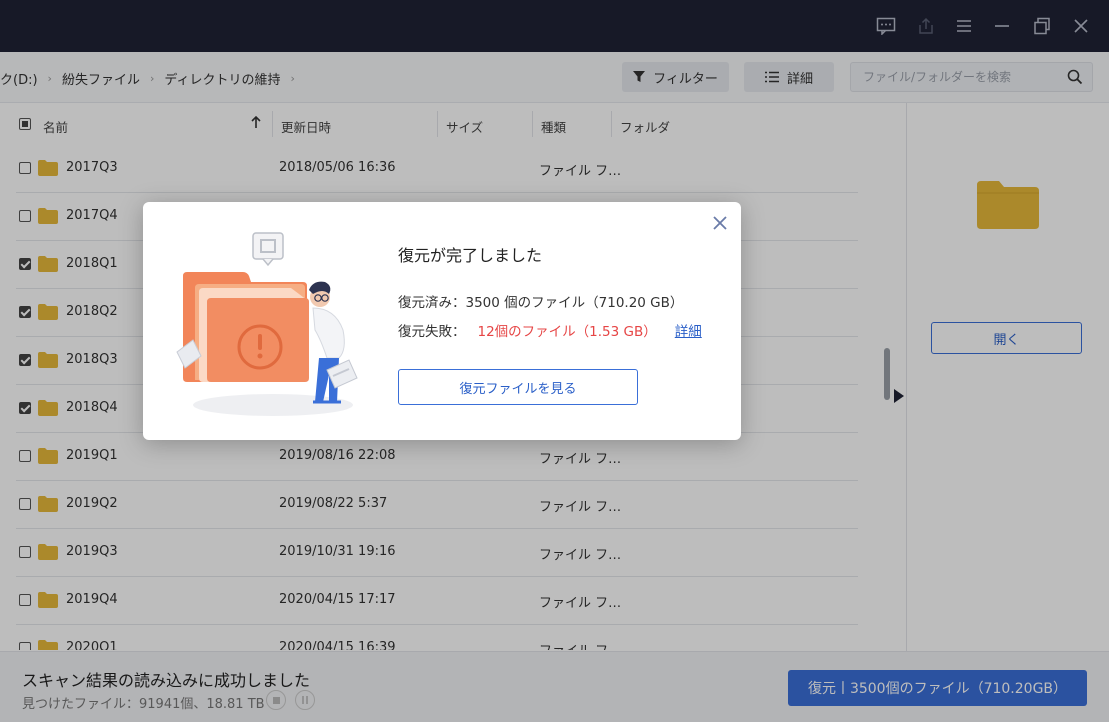 The width and height of the screenshot is (1109, 722). What do you see at coordinates (541, 303) in the screenshot?
I see `recovered-summary: 復元済み：3500 個のファイル（710.20 GB）` at bounding box center [541, 303].